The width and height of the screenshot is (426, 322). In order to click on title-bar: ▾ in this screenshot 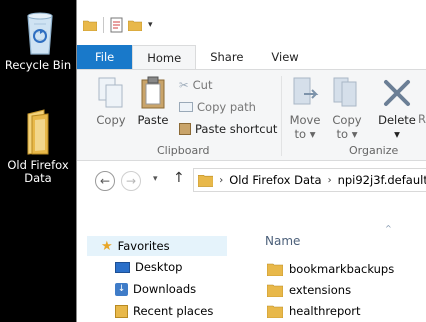, I will do `click(251, 21)`.